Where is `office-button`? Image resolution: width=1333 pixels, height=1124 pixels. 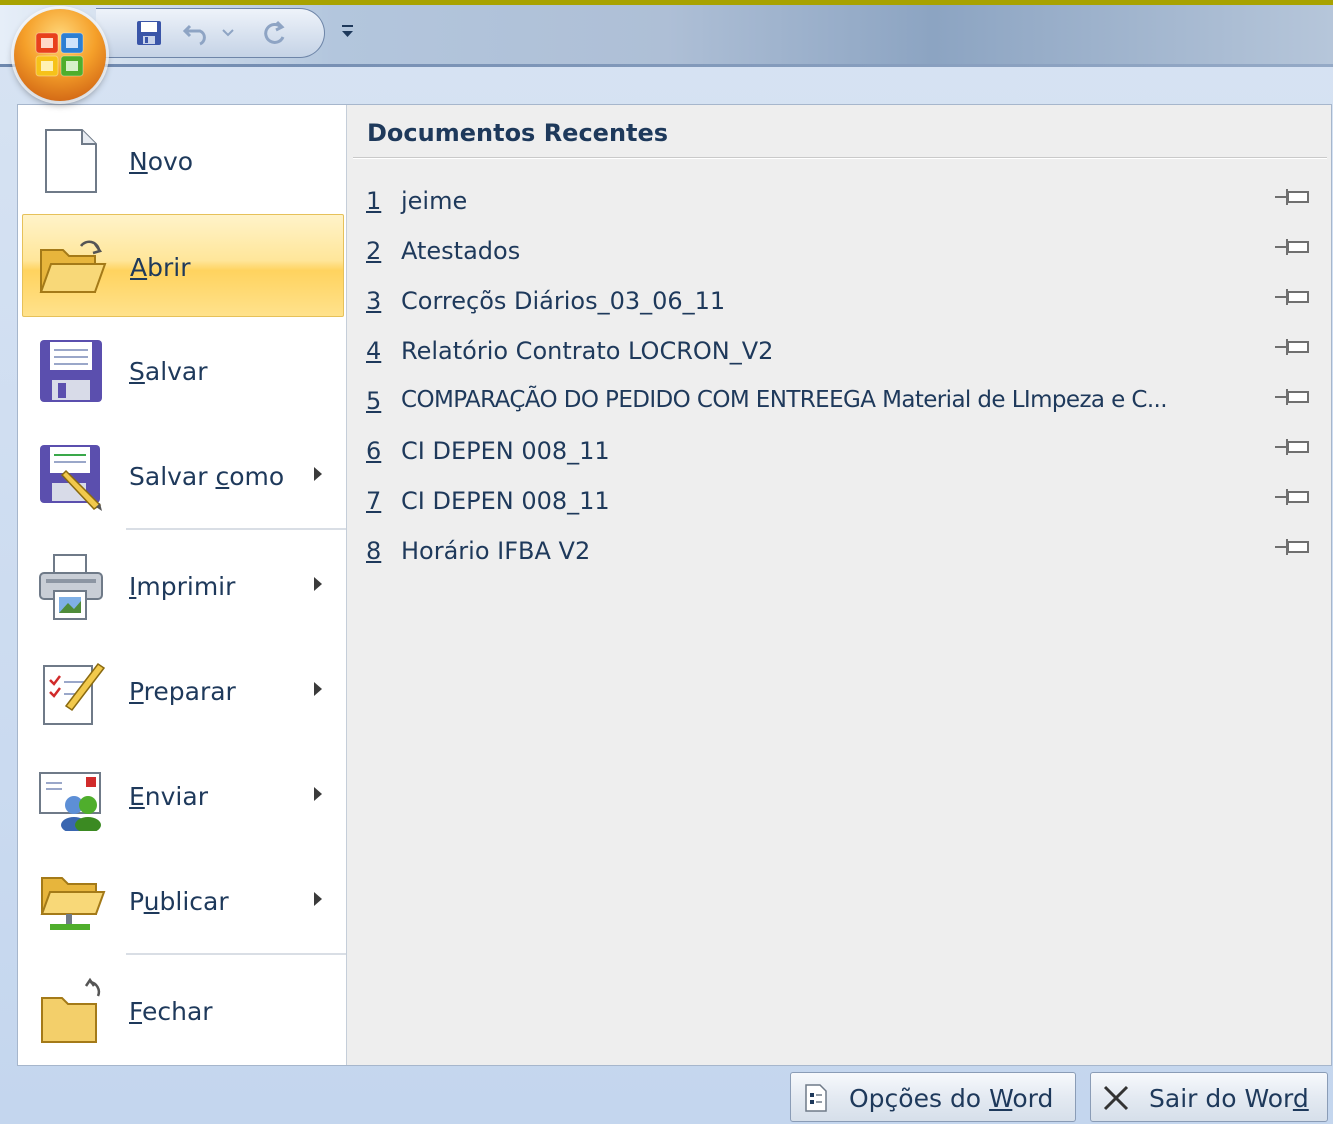 office-button is located at coordinates (60, 55).